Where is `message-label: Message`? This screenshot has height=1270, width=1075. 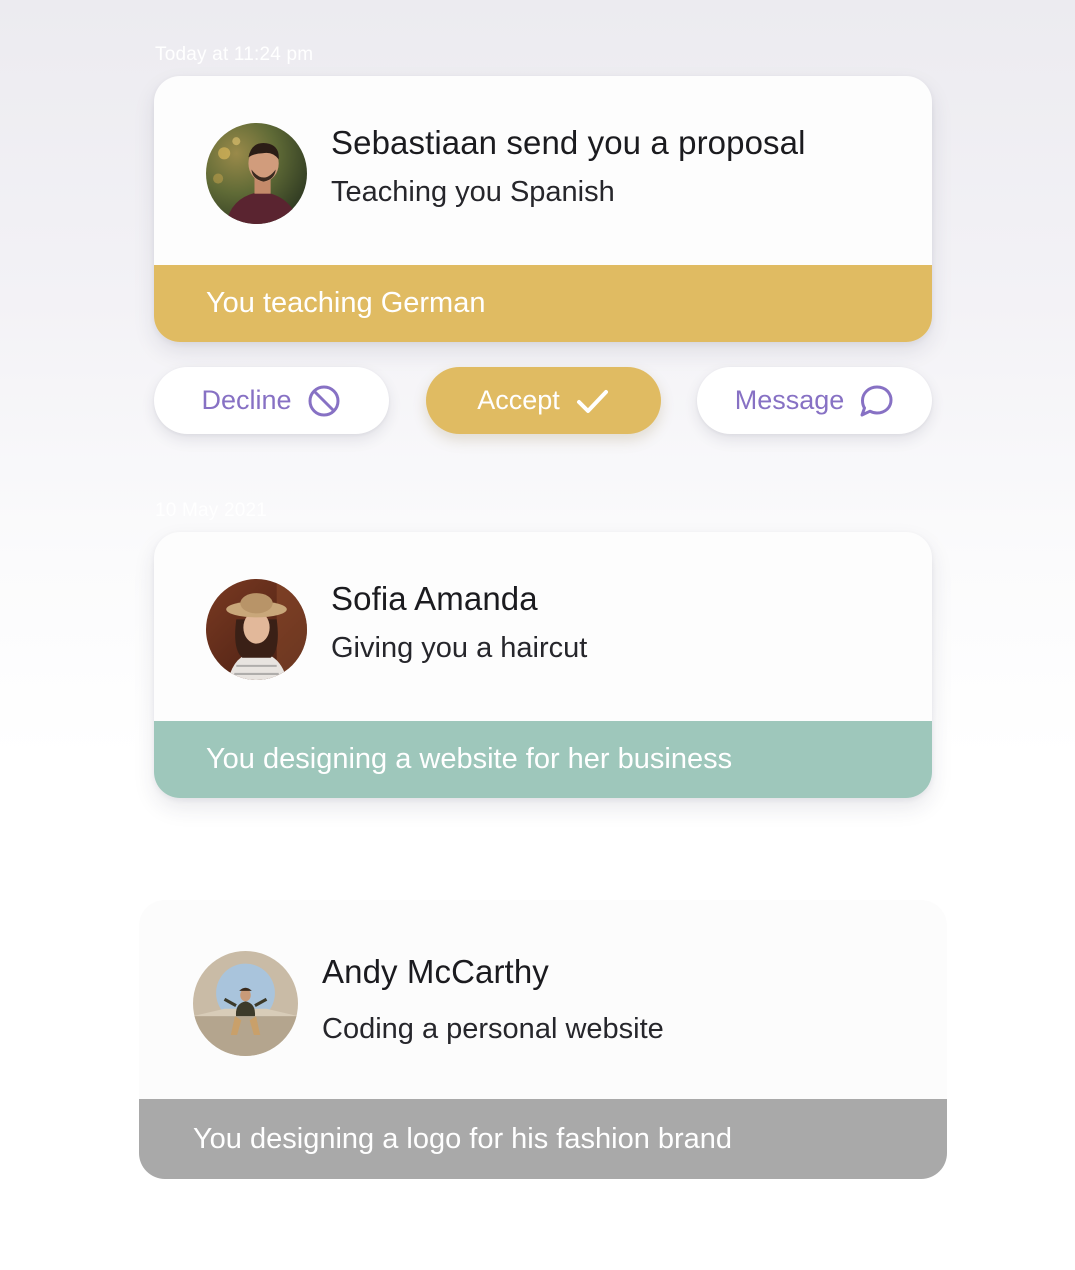 message-label: Message is located at coordinates (789, 400).